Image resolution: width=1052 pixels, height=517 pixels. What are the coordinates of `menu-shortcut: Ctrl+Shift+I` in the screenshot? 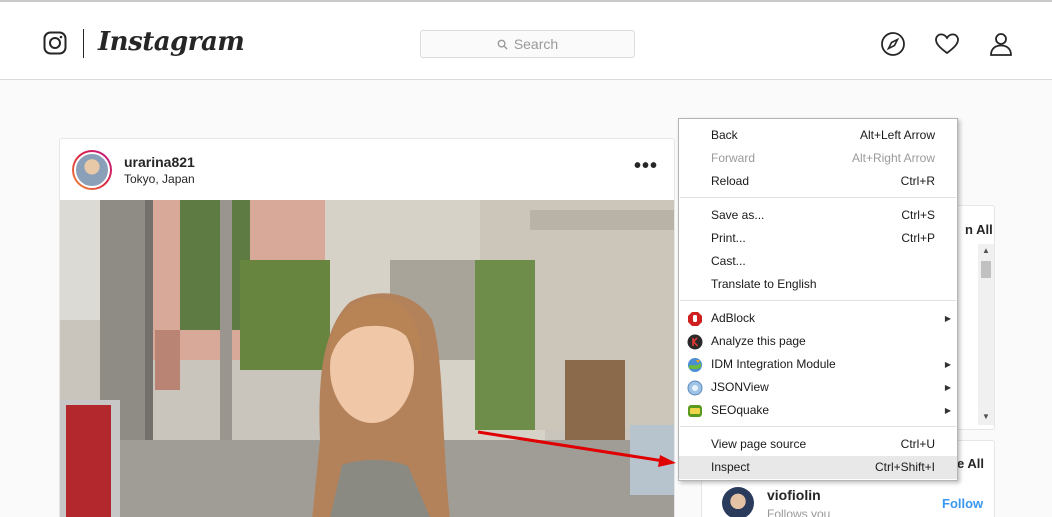 It's located at (904, 467).